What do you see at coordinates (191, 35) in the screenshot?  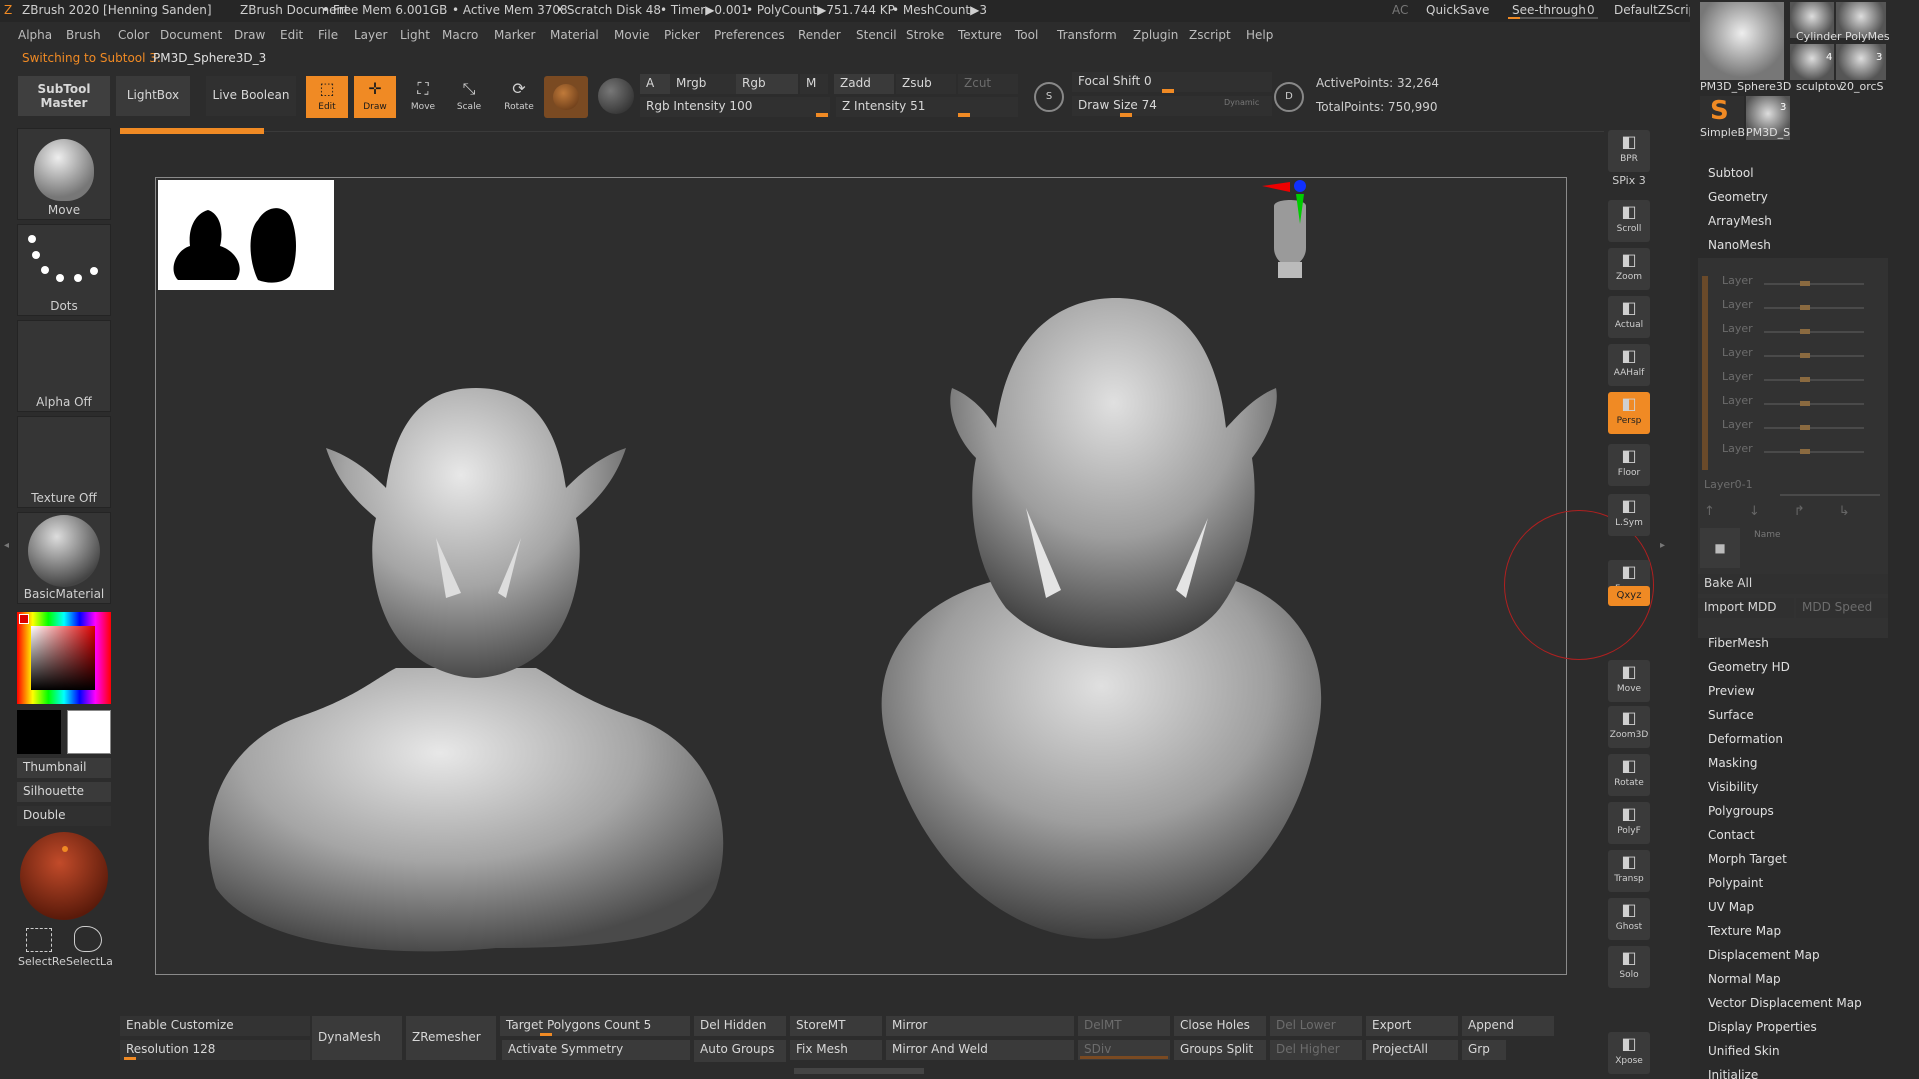 I see `menu-document: Document` at bounding box center [191, 35].